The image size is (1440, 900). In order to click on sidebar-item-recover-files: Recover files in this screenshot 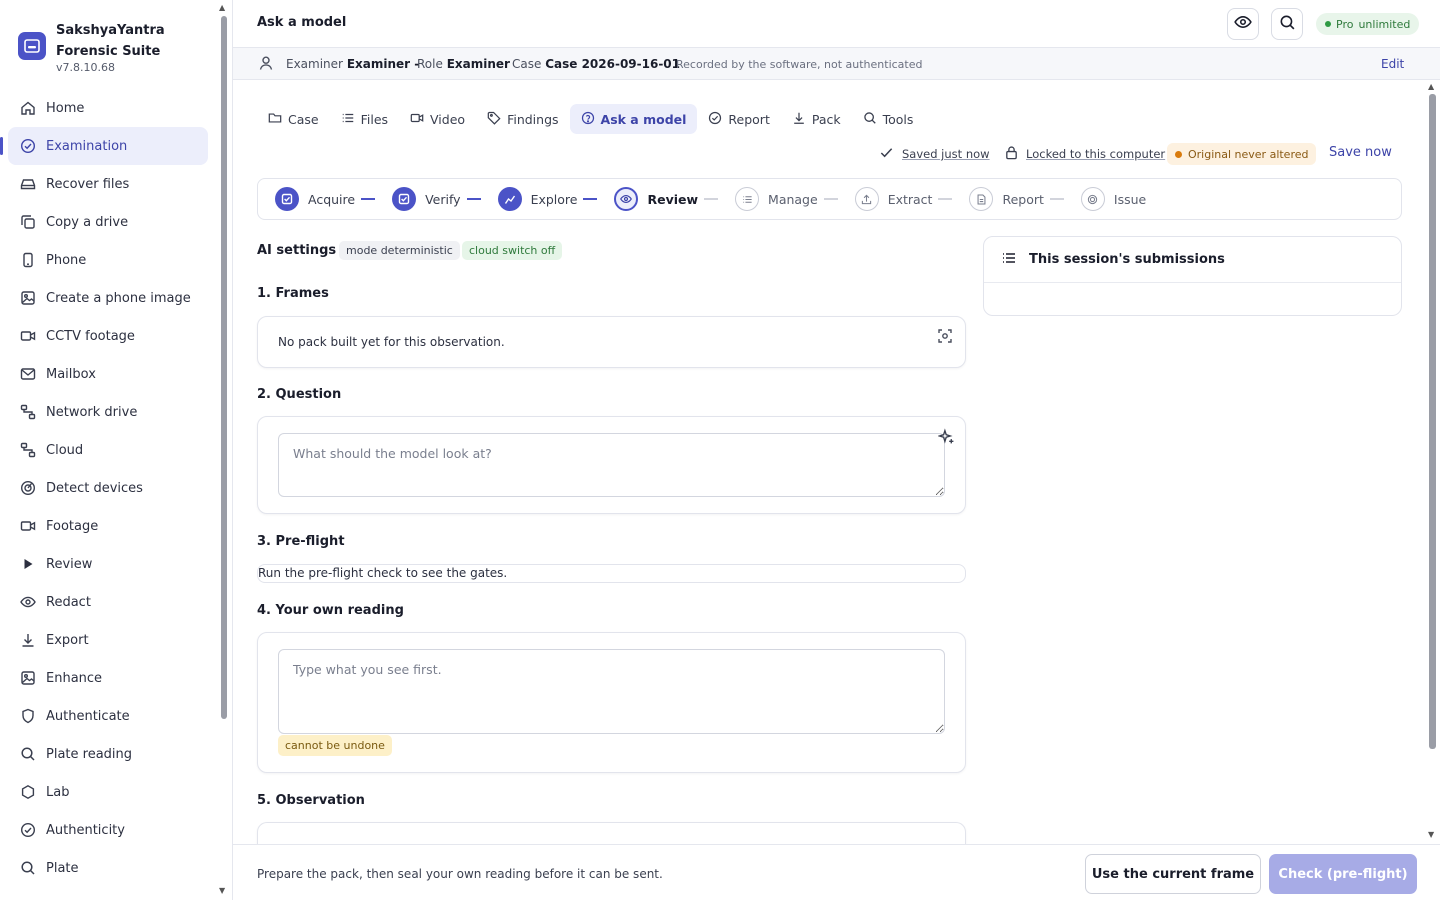, I will do `click(108, 184)`.